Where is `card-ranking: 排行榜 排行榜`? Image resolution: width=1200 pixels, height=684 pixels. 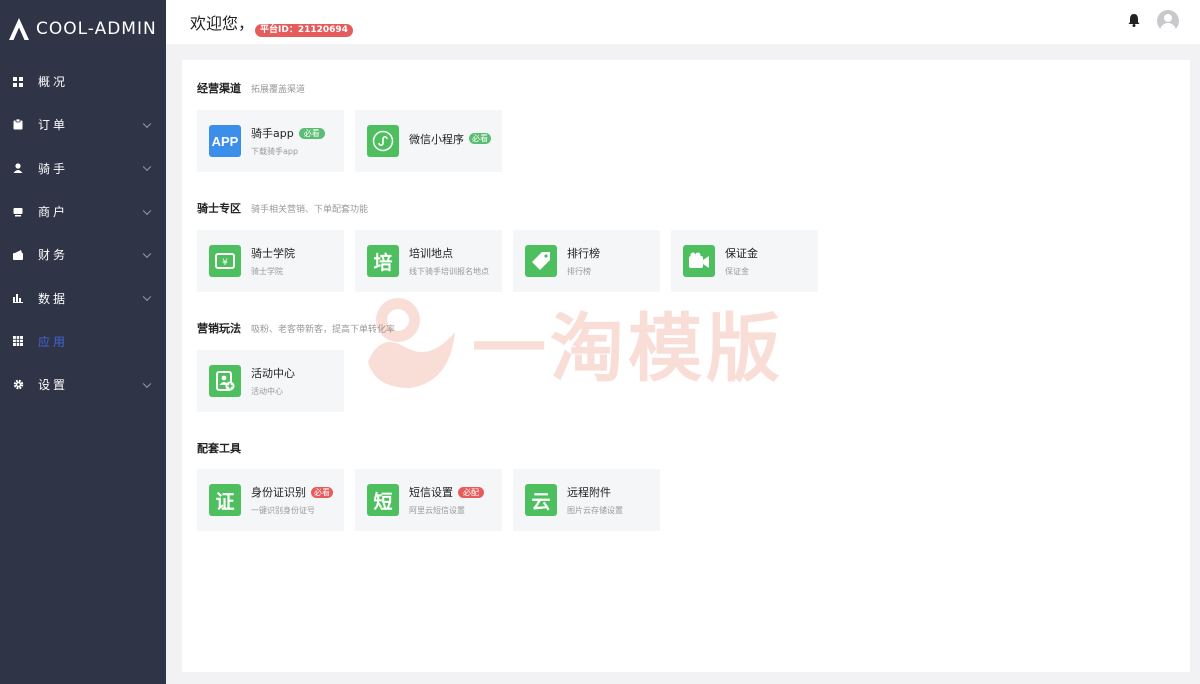 card-ranking: 排行榜 排行榜 is located at coordinates (586, 261).